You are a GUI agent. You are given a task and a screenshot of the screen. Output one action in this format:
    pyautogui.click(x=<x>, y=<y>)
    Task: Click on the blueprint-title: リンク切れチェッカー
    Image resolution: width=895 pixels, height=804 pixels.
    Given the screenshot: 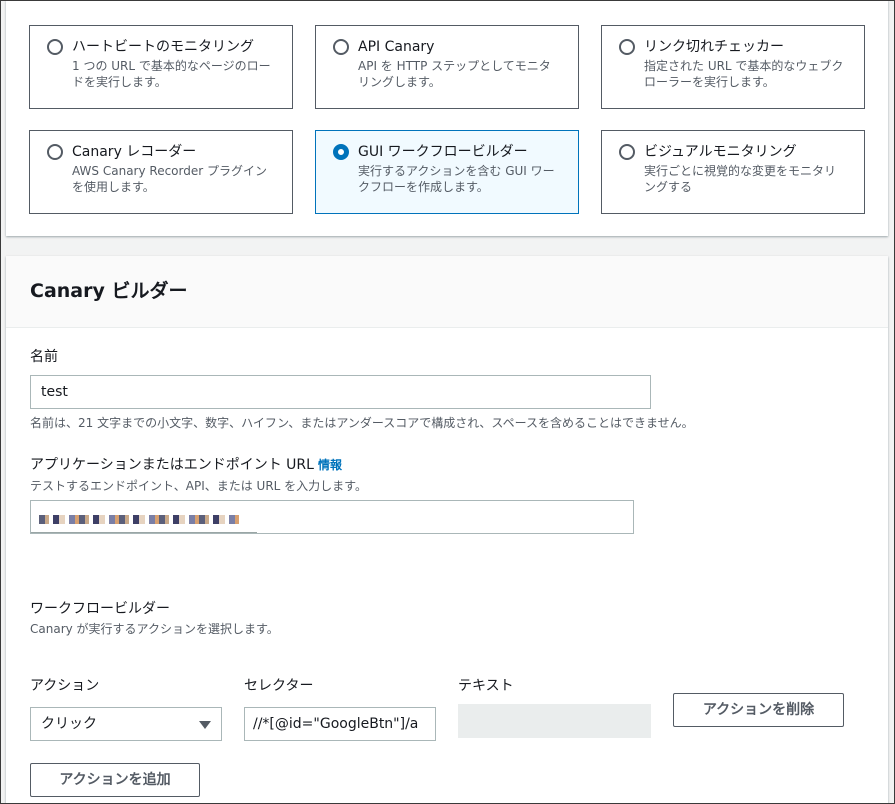 What is the action you would take?
    pyautogui.click(x=714, y=47)
    